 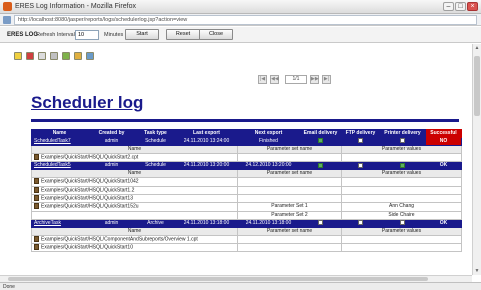 What do you see at coordinates (476, 159) in the screenshot?
I see `vertical-scrollbar: ▲ ▼` at bounding box center [476, 159].